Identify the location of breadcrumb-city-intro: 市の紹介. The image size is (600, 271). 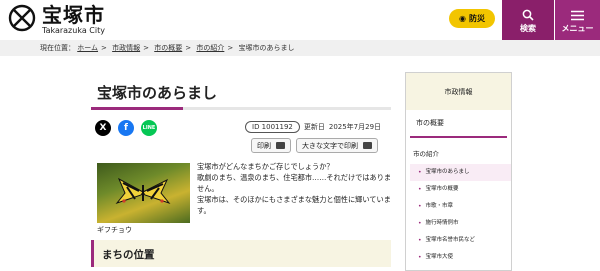
(210, 48).